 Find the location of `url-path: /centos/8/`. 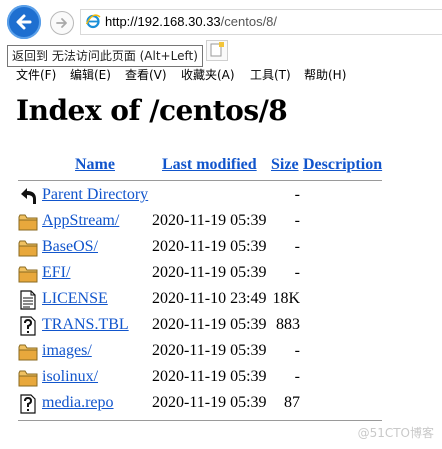

url-path: /centos/8/ is located at coordinates (249, 21).